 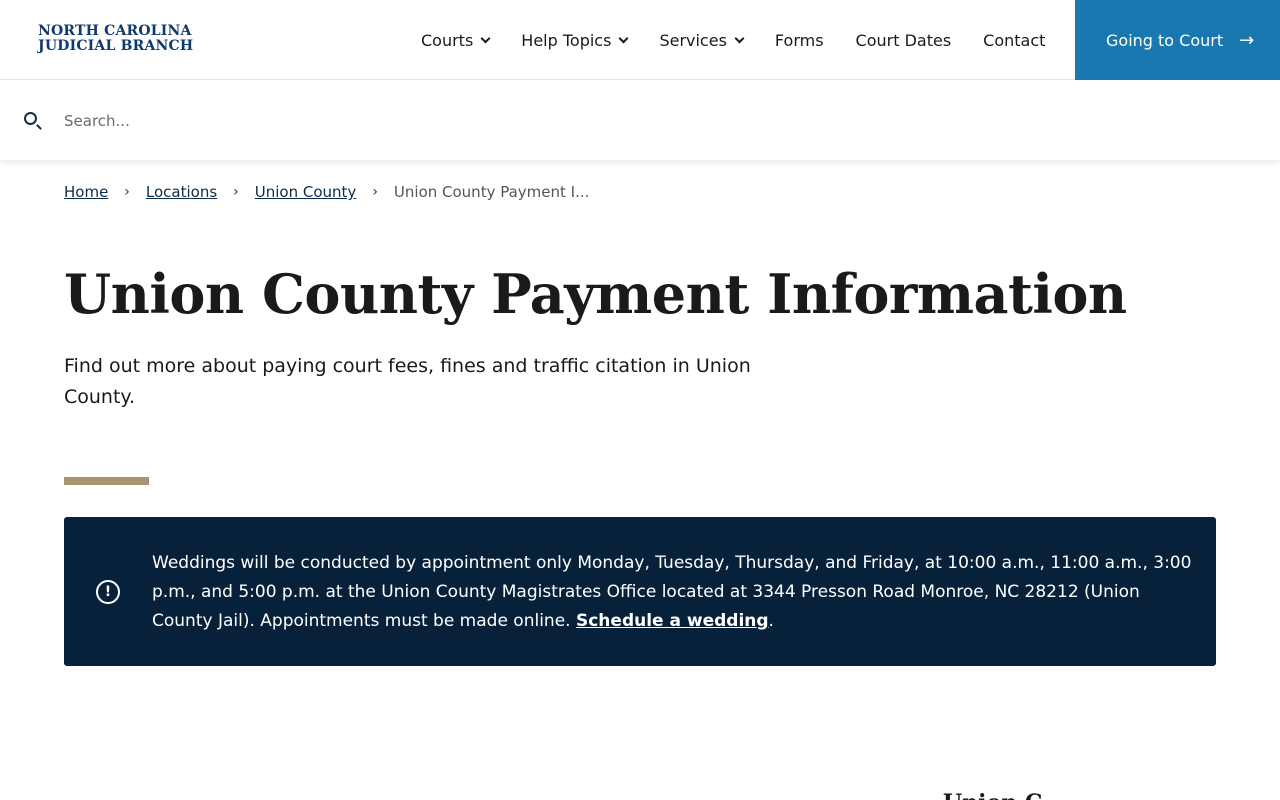 I want to click on breadcrumb-locations: Locations, so click(x=181, y=192).